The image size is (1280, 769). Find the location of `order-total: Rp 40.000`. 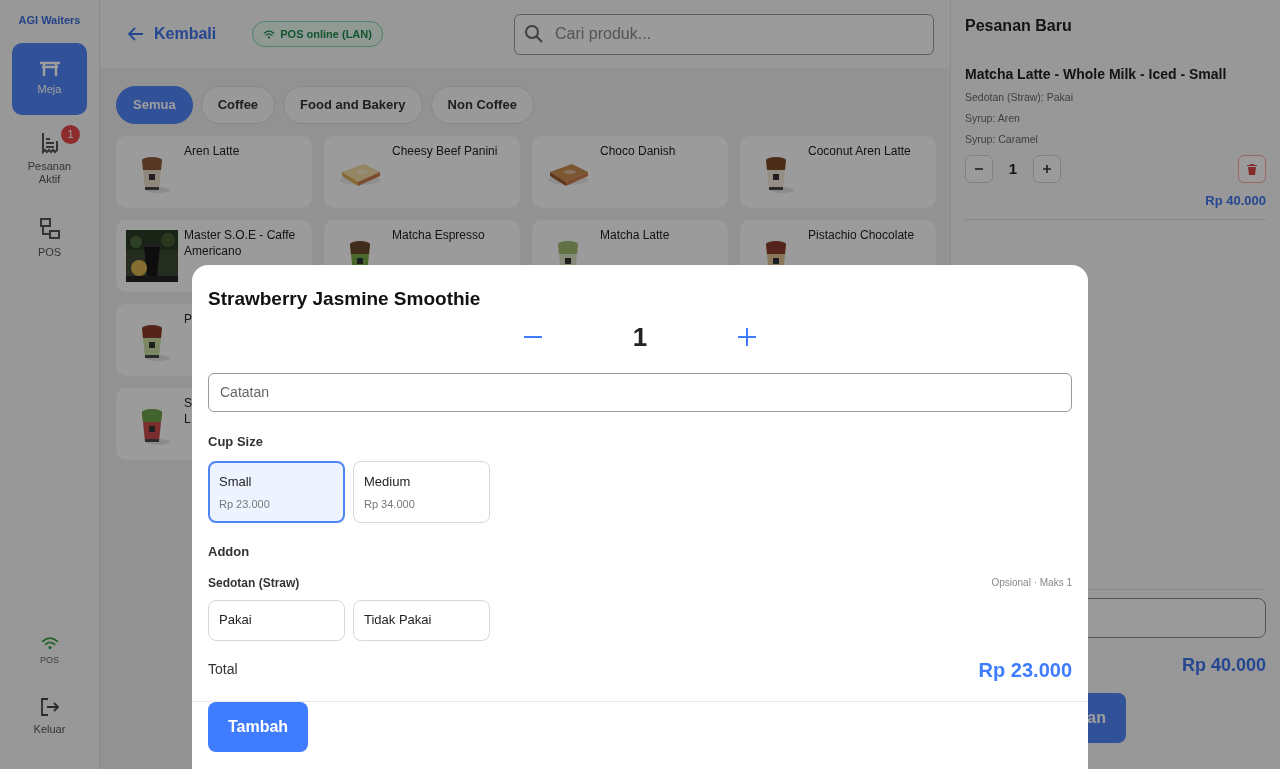

order-total: Rp 40.000 is located at coordinates (1223, 665).